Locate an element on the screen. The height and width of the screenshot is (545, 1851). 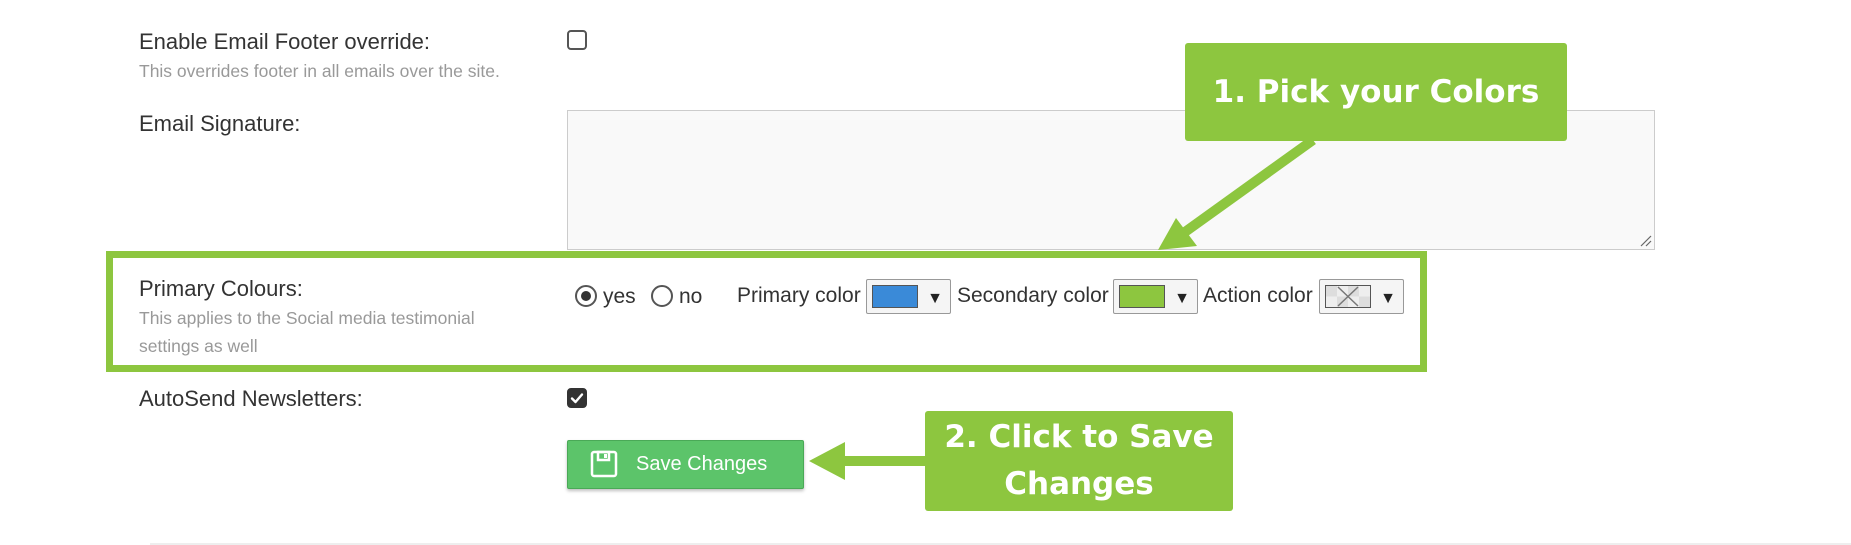
callout-pick-colors: 1. Pick your Colors is located at coordinates (1376, 92).